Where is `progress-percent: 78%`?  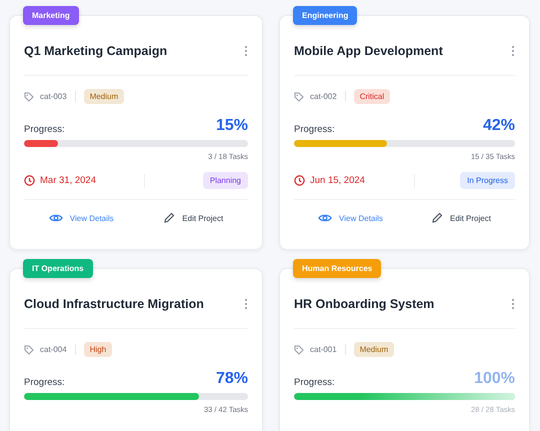 progress-percent: 78% is located at coordinates (232, 379).